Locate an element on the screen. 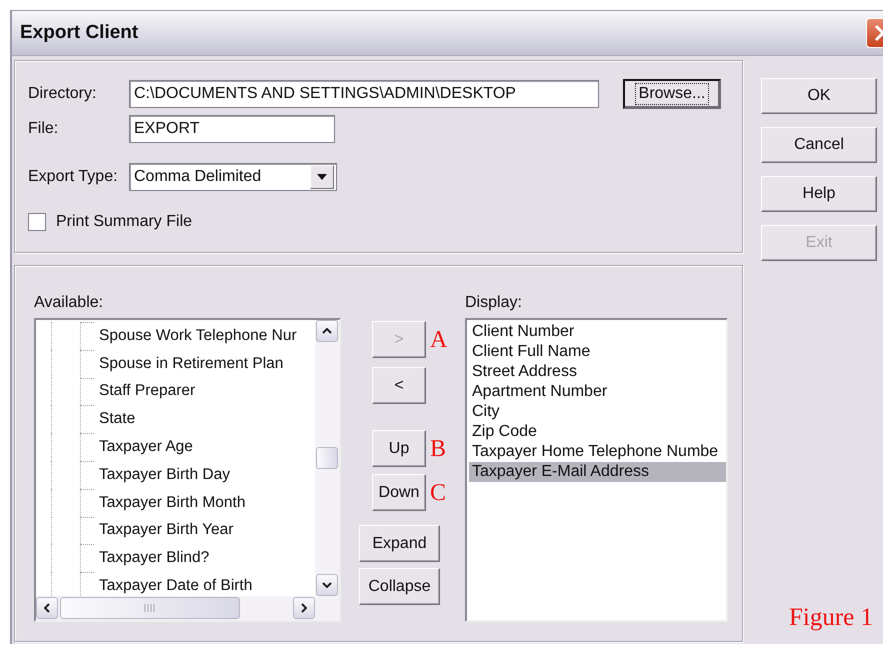 The width and height of the screenshot is (883, 646). display-item: Zip Code is located at coordinates (597, 432).